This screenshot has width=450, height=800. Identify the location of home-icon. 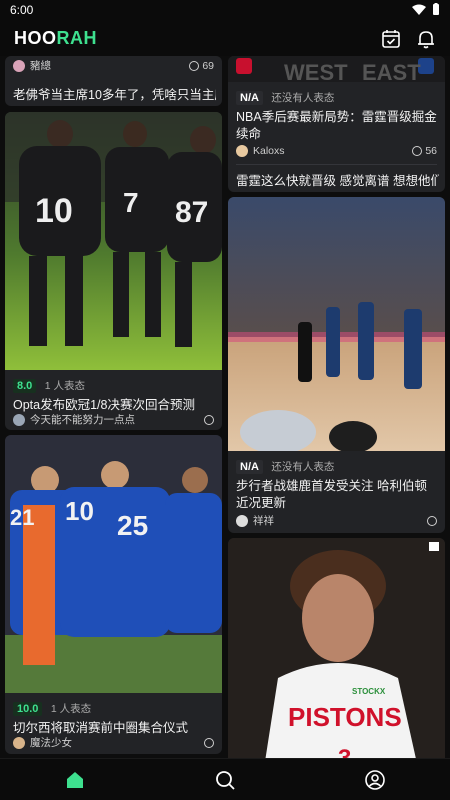
(75, 780).